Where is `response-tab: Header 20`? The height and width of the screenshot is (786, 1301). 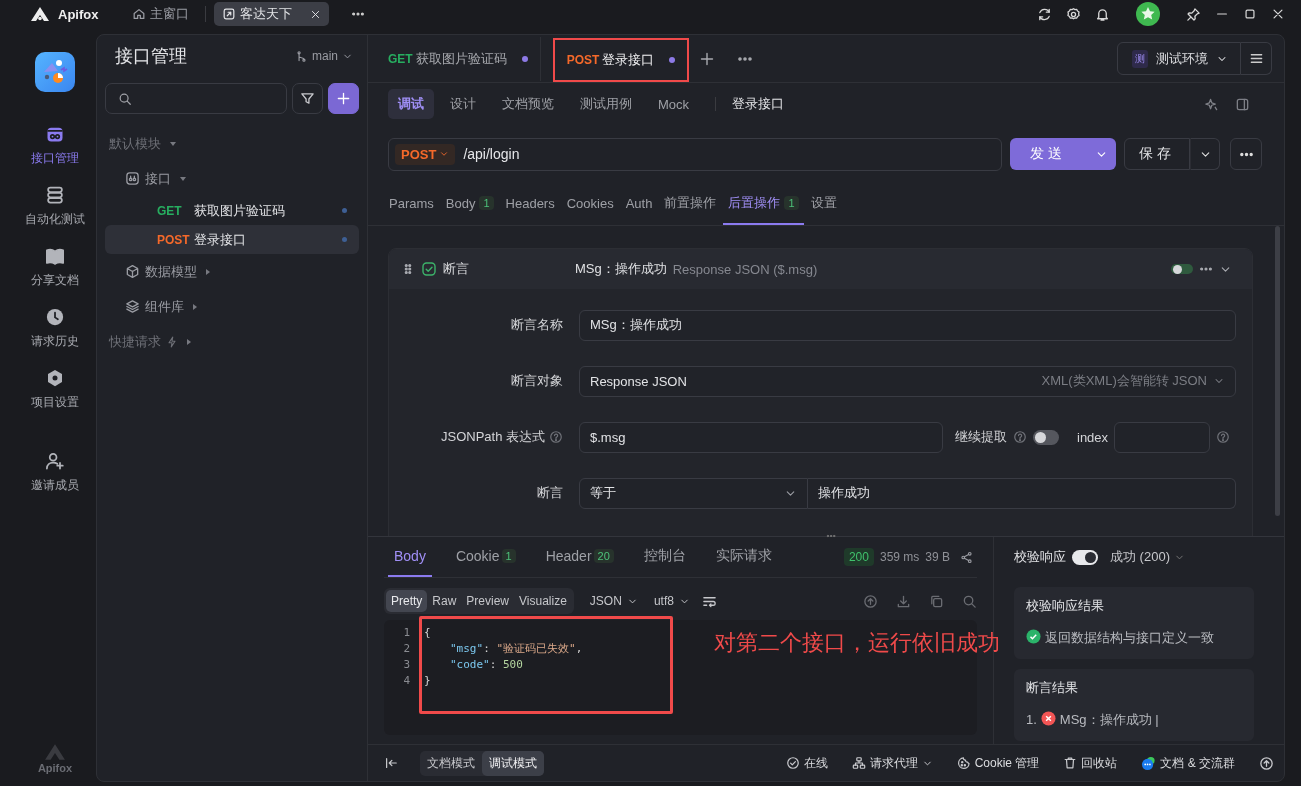 response-tab: Header 20 is located at coordinates (579, 557).